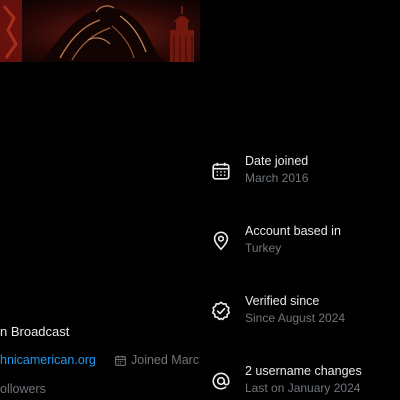 The height and width of the screenshot is (400, 400). I want to click on about-item-text: Date joined March 2016, so click(276, 170).